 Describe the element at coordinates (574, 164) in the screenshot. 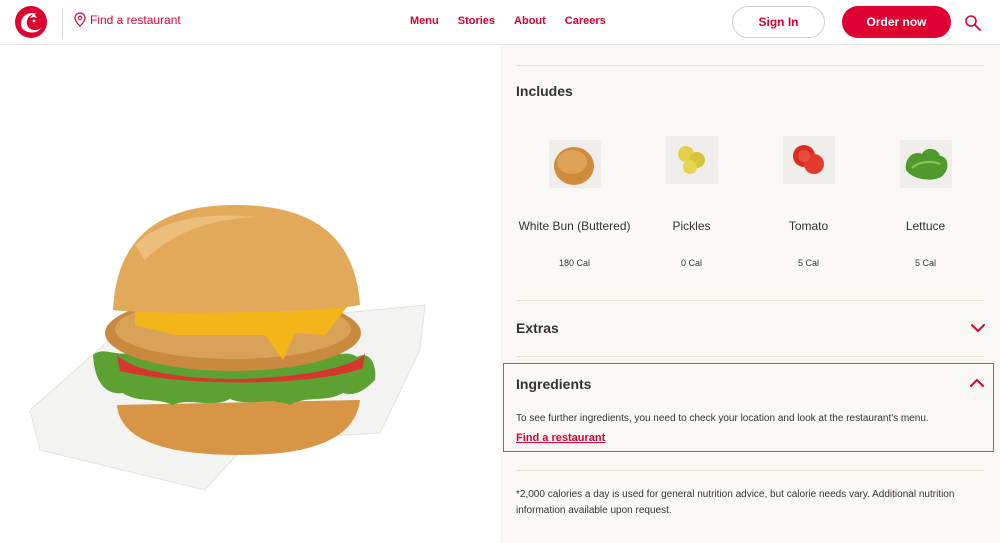

I see `bun-icon` at that location.